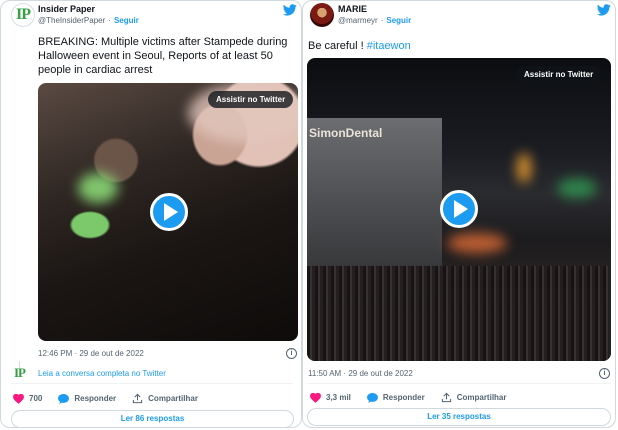  I want to click on marie-avatar, so click(322, 15).